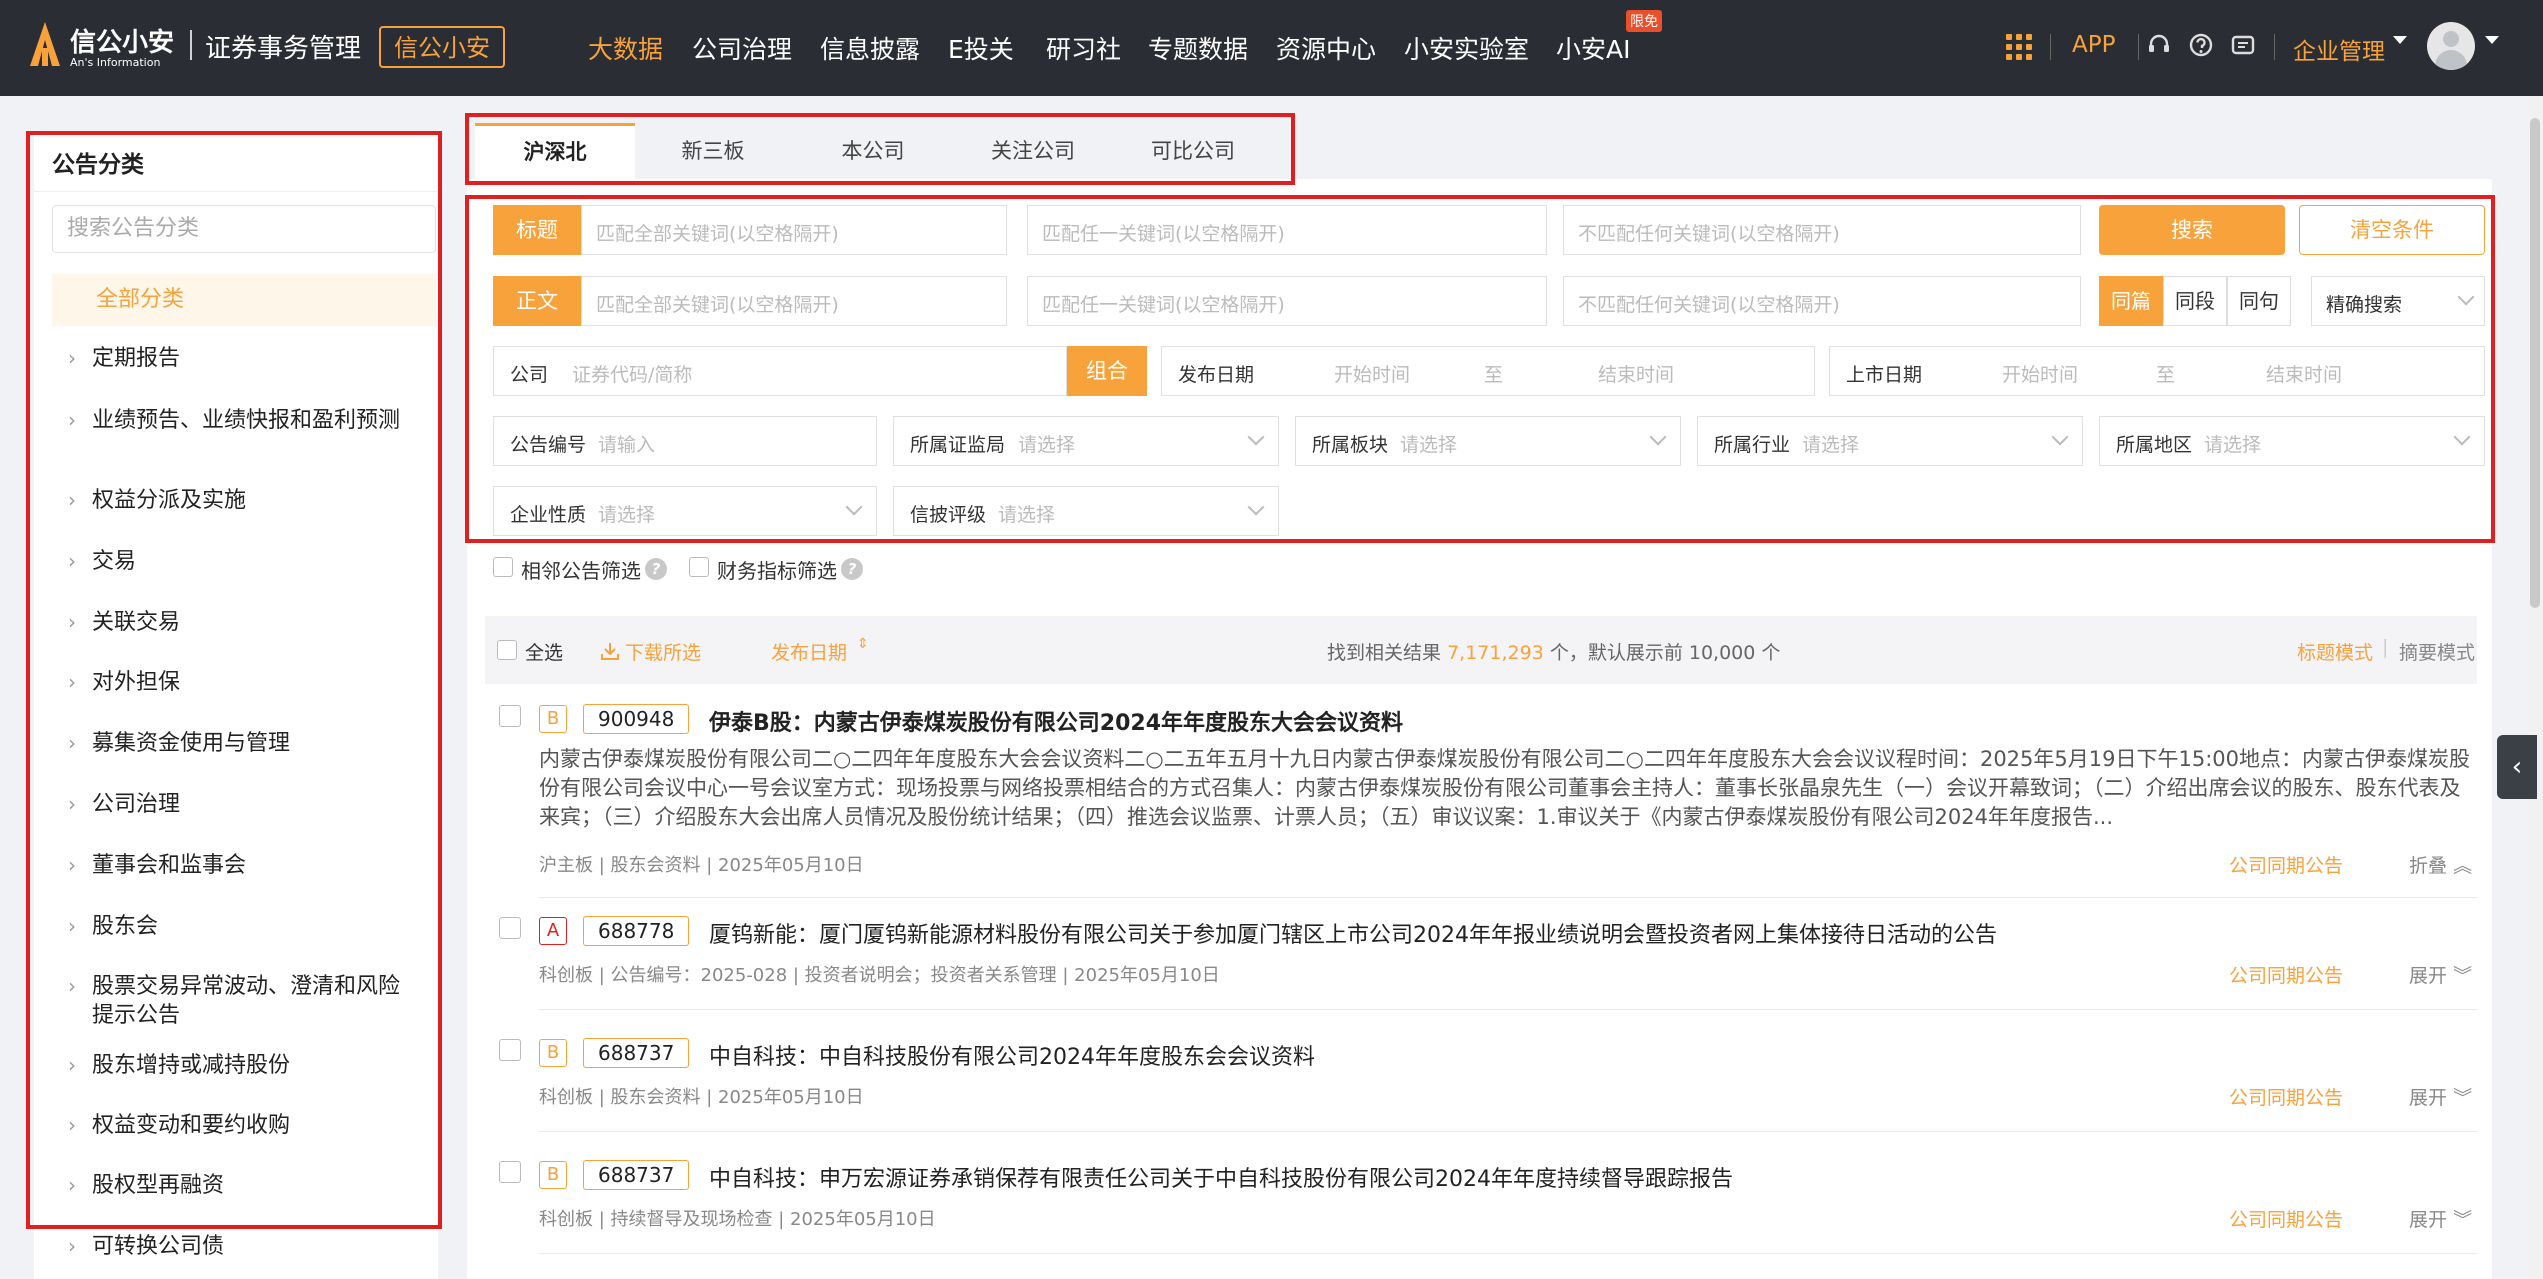 This screenshot has height=1279, width=2543. What do you see at coordinates (544, 651) in the screenshot?
I see `select-all-label: 全选` at bounding box center [544, 651].